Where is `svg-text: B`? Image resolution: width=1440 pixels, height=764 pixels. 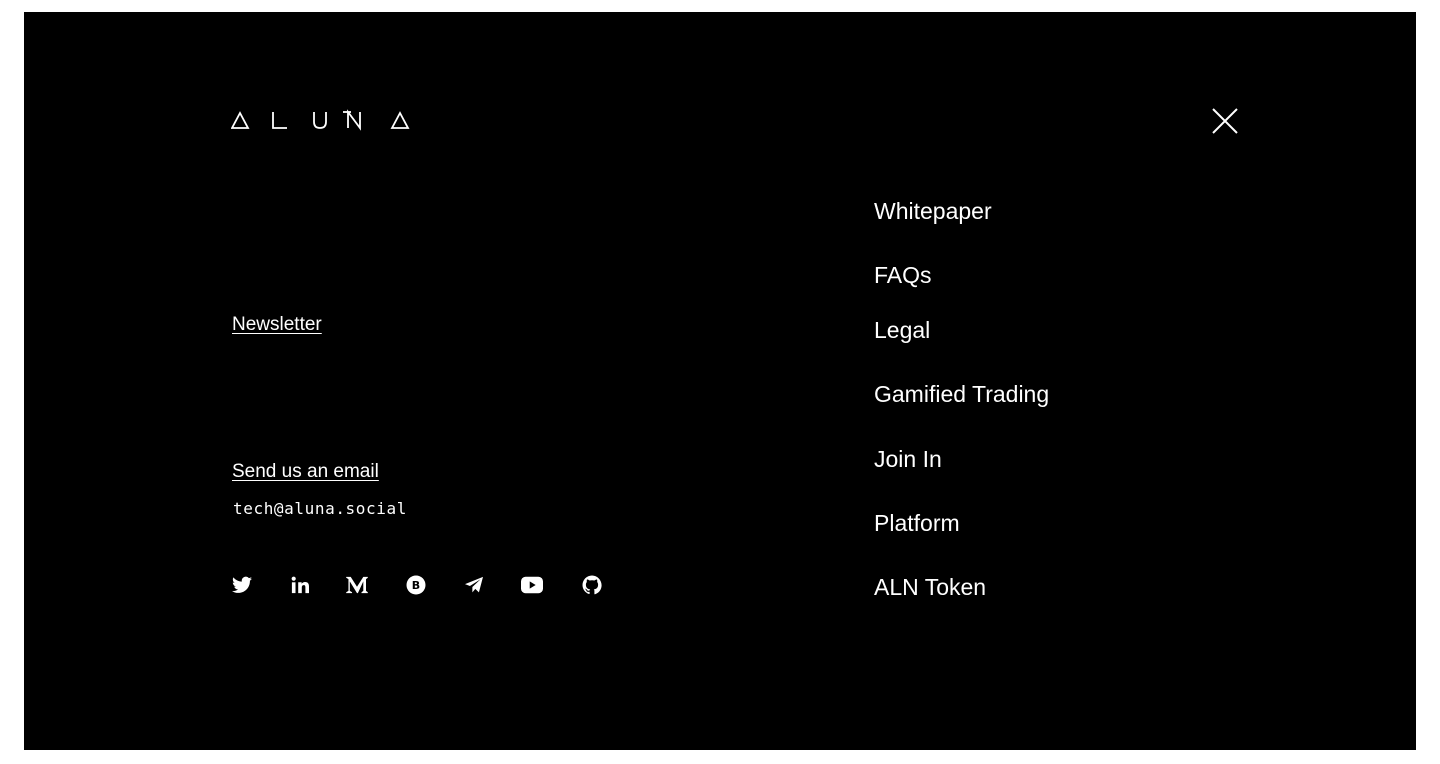
svg-text: B is located at coordinates (416, 585).